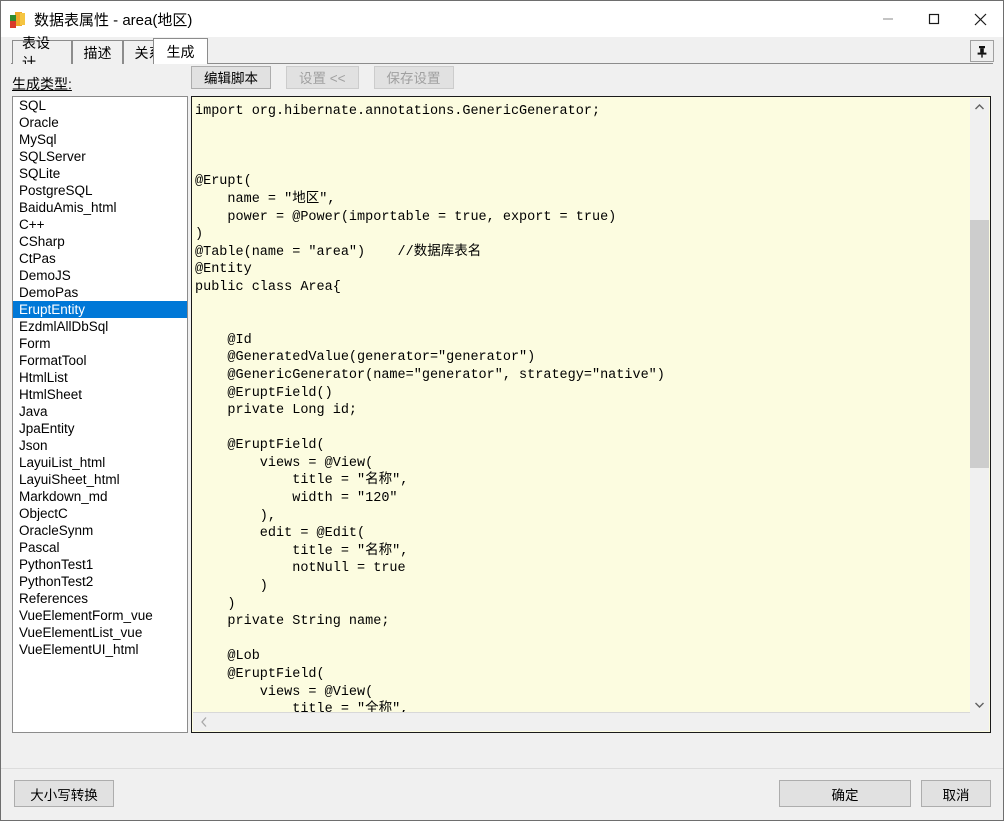 The height and width of the screenshot is (821, 1004). I want to click on scroll-down-icon, so click(979, 704).